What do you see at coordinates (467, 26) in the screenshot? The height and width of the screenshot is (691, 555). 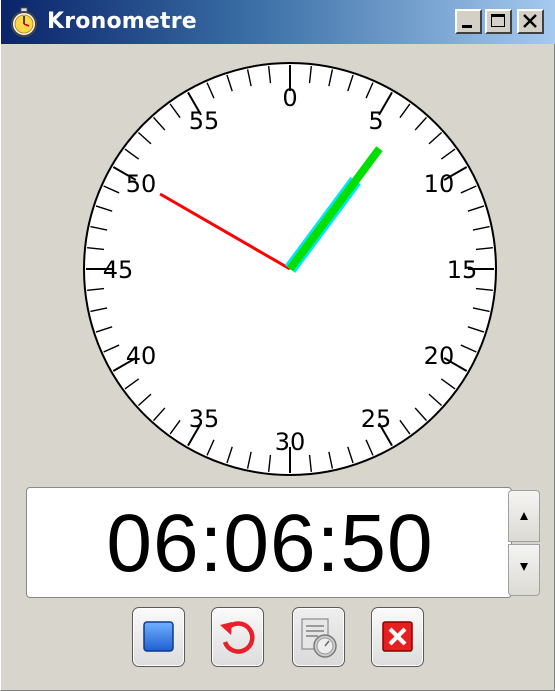 I see `minimize-icon` at bounding box center [467, 26].